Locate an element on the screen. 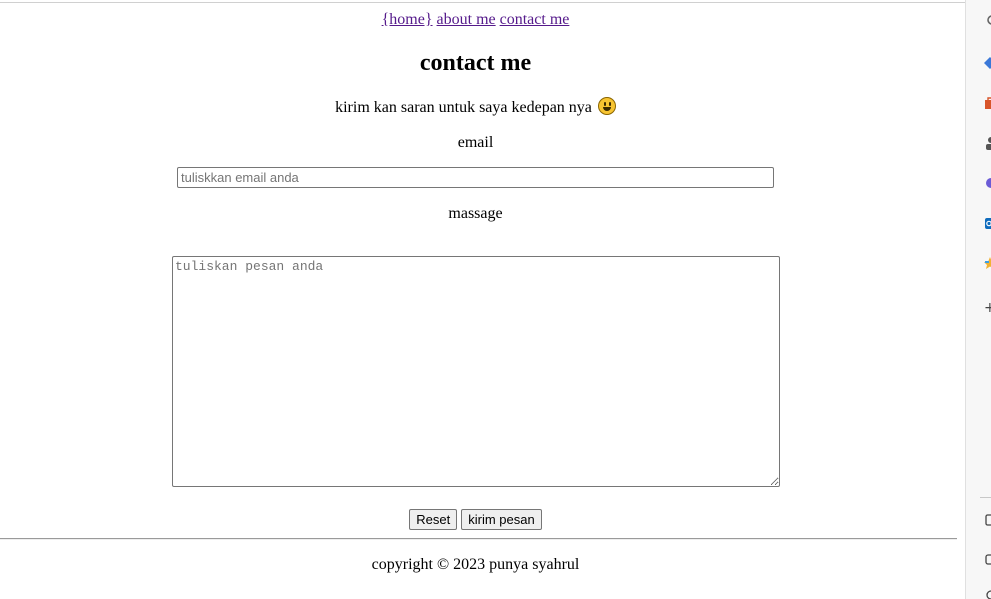 Image resolution: width=991 pixels, height=599 pixels. top-nav: {home} about me contact me is located at coordinates (475, 20).